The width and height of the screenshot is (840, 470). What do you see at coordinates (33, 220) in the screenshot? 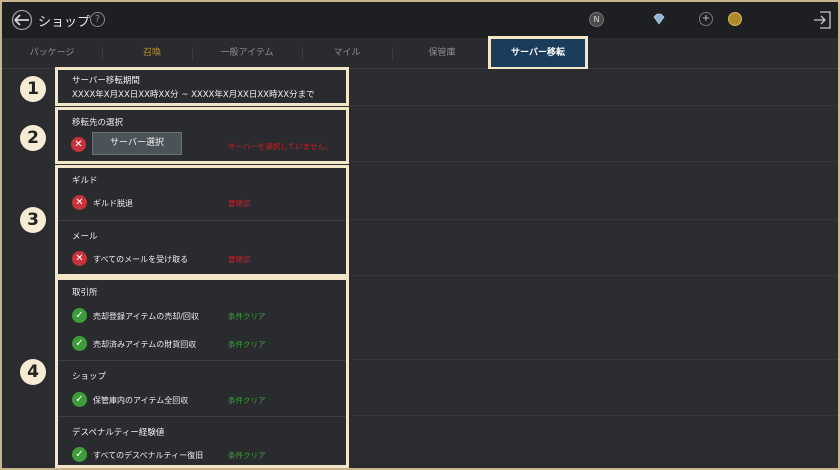
I see `step-number-3: 3` at bounding box center [33, 220].